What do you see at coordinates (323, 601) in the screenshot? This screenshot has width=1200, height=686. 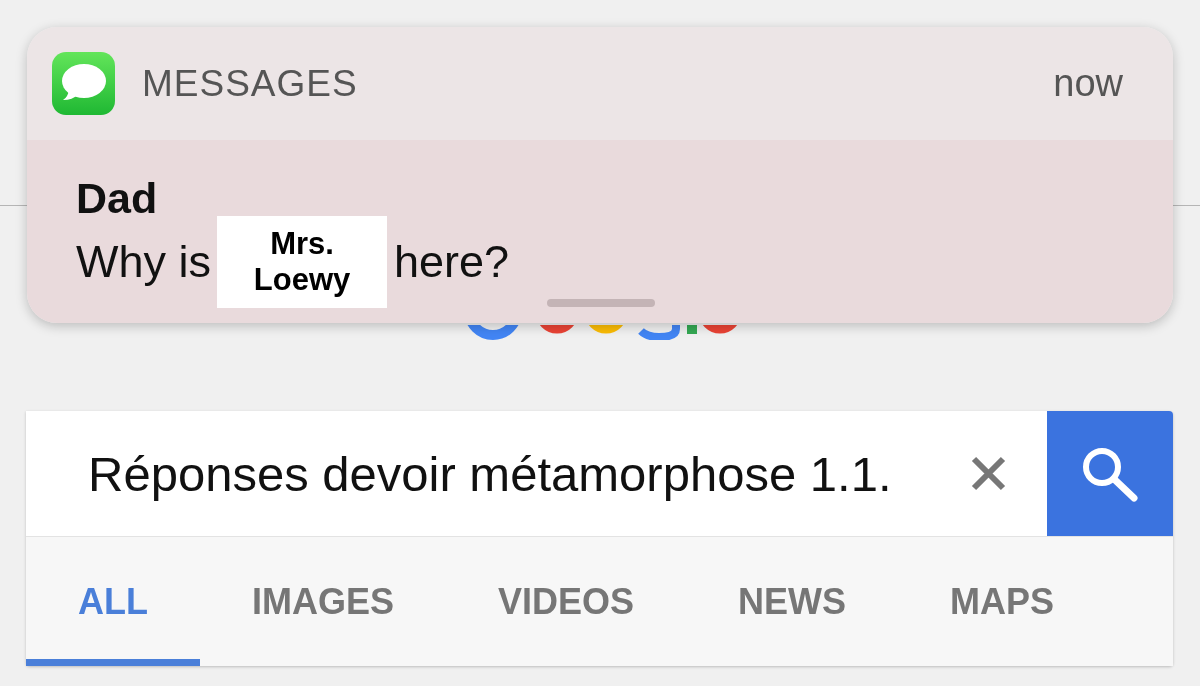 I see `tab: IMAGES` at bounding box center [323, 601].